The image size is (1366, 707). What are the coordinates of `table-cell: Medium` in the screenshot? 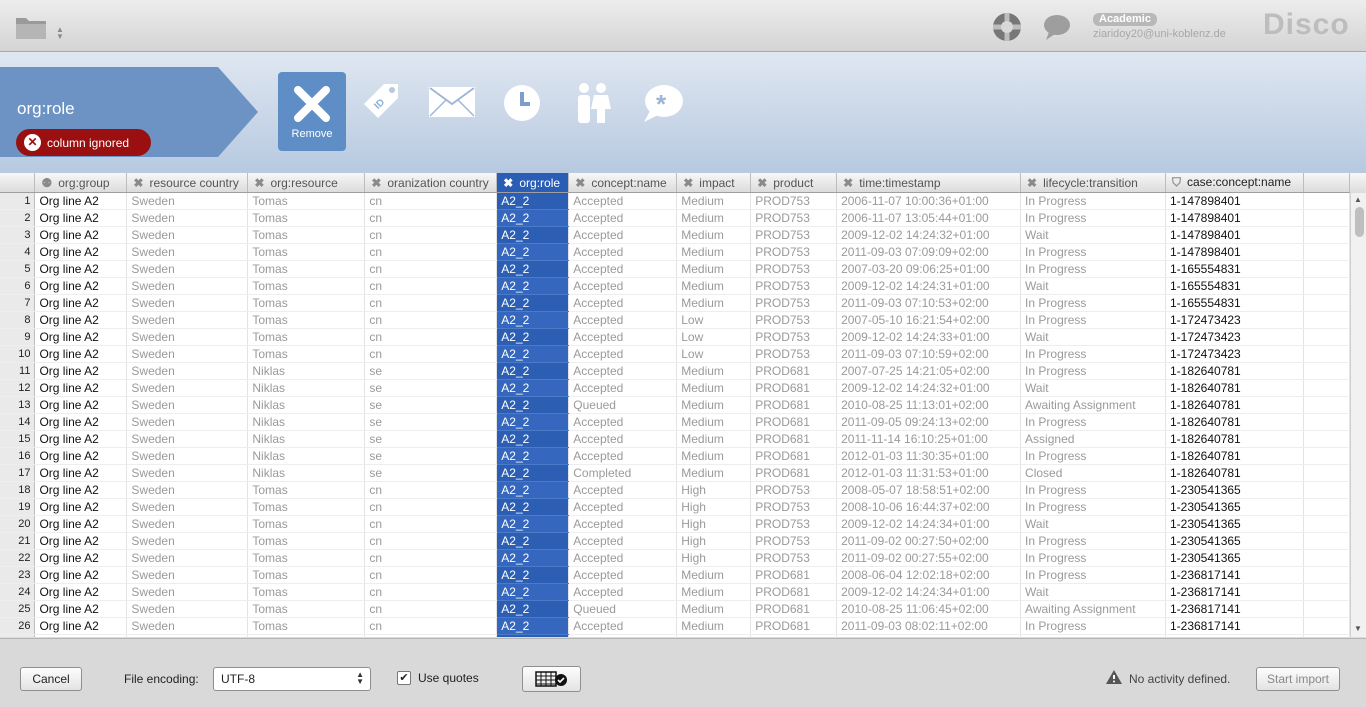 It's located at (714, 635).